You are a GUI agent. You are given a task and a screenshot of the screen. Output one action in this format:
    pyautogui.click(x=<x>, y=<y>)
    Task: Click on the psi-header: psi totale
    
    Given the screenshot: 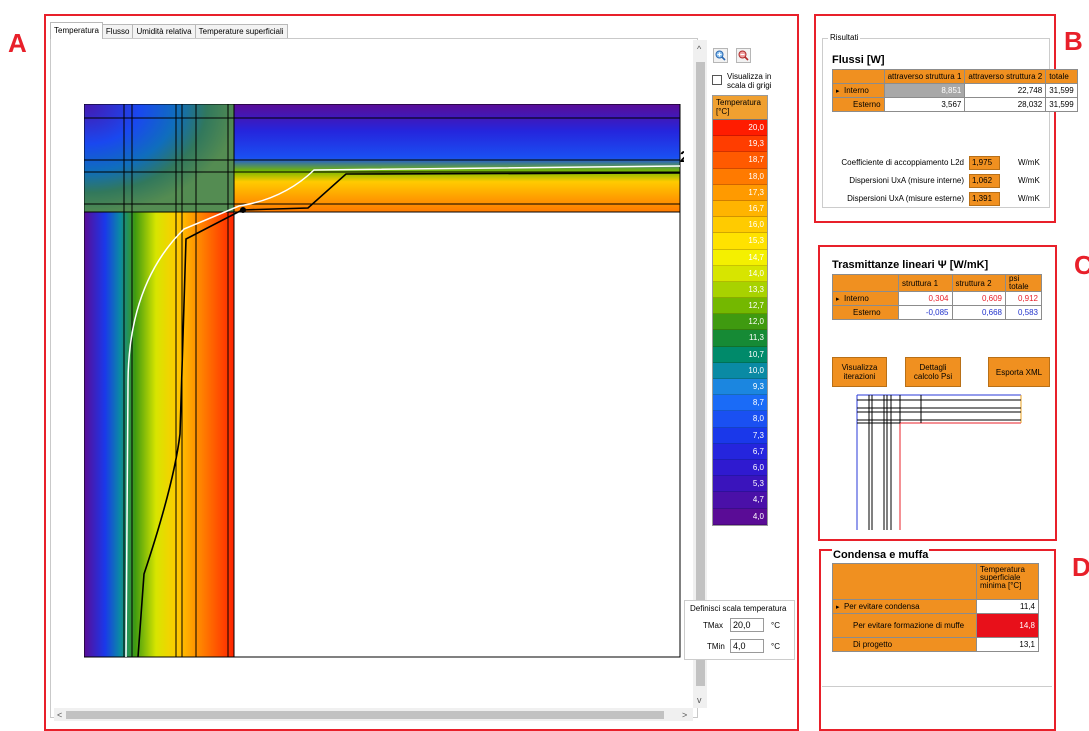 What is the action you would take?
    pyautogui.click(x=1023, y=283)
    